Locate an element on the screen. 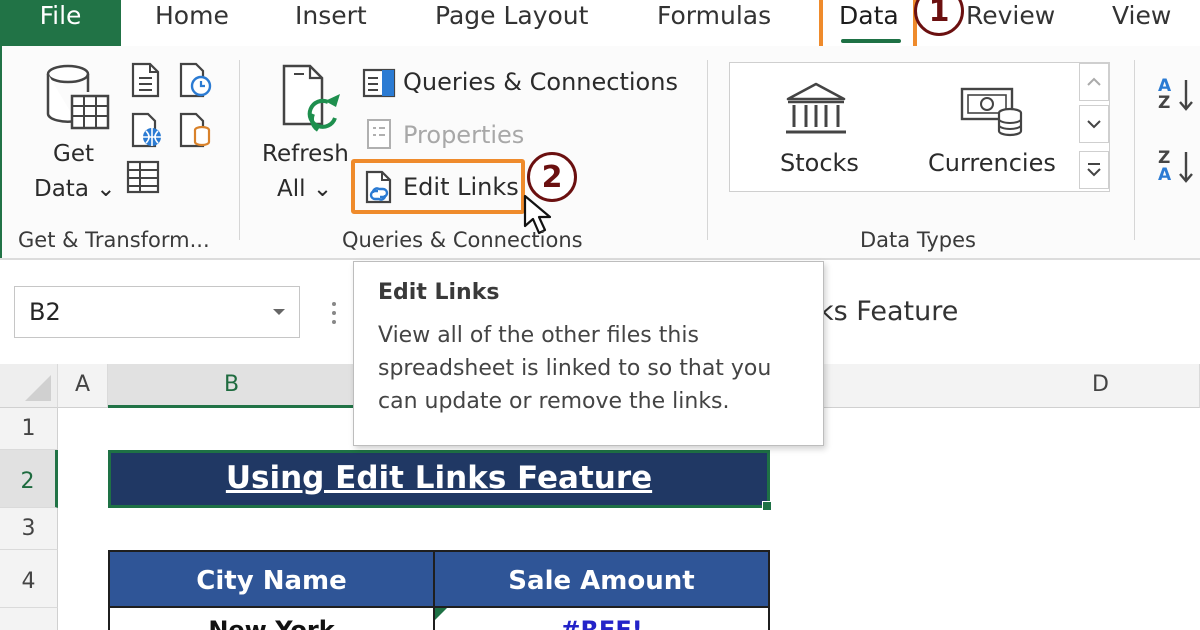  name-box-dropdown-icon is located at coordinates (279, 312).